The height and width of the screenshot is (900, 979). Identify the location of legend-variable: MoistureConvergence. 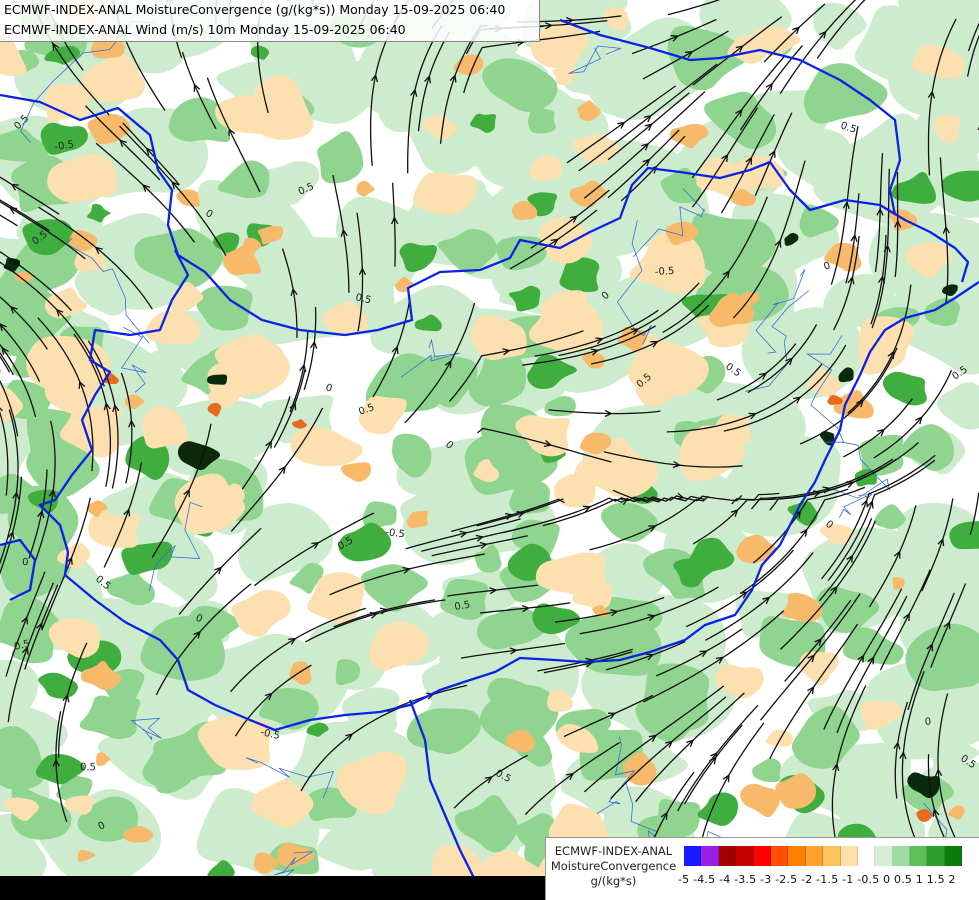
(613, 866).